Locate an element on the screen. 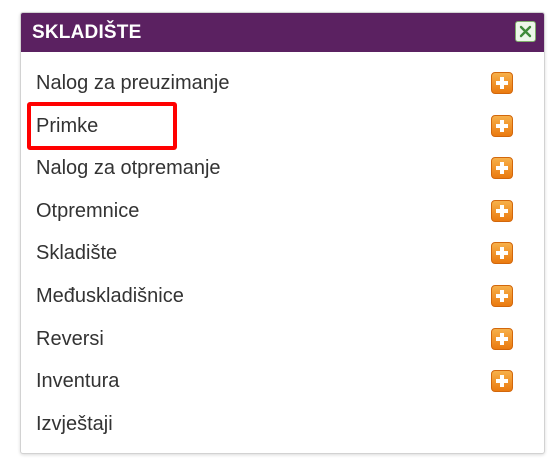 The width and height of the screenshot is (556, 468). menu-item-label: Izvještaji is located at coordinates (74, 424).